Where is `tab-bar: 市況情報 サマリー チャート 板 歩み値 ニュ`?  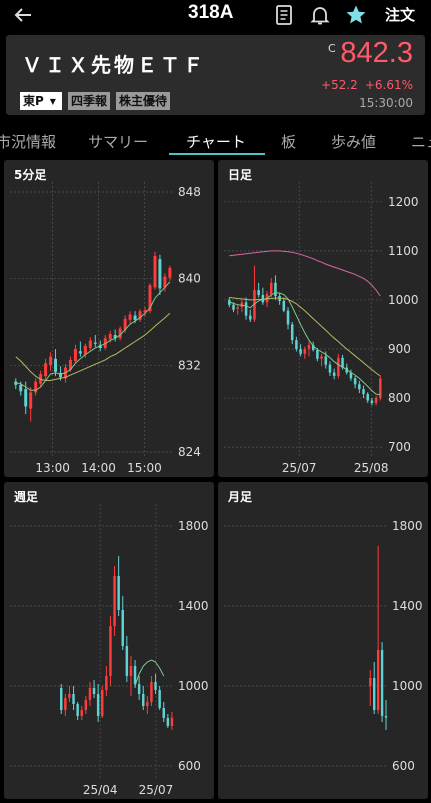
tab-bar: 市況情報 サマリー チャート 板 歩み値 ニュ is located at coordinates (215, 140).